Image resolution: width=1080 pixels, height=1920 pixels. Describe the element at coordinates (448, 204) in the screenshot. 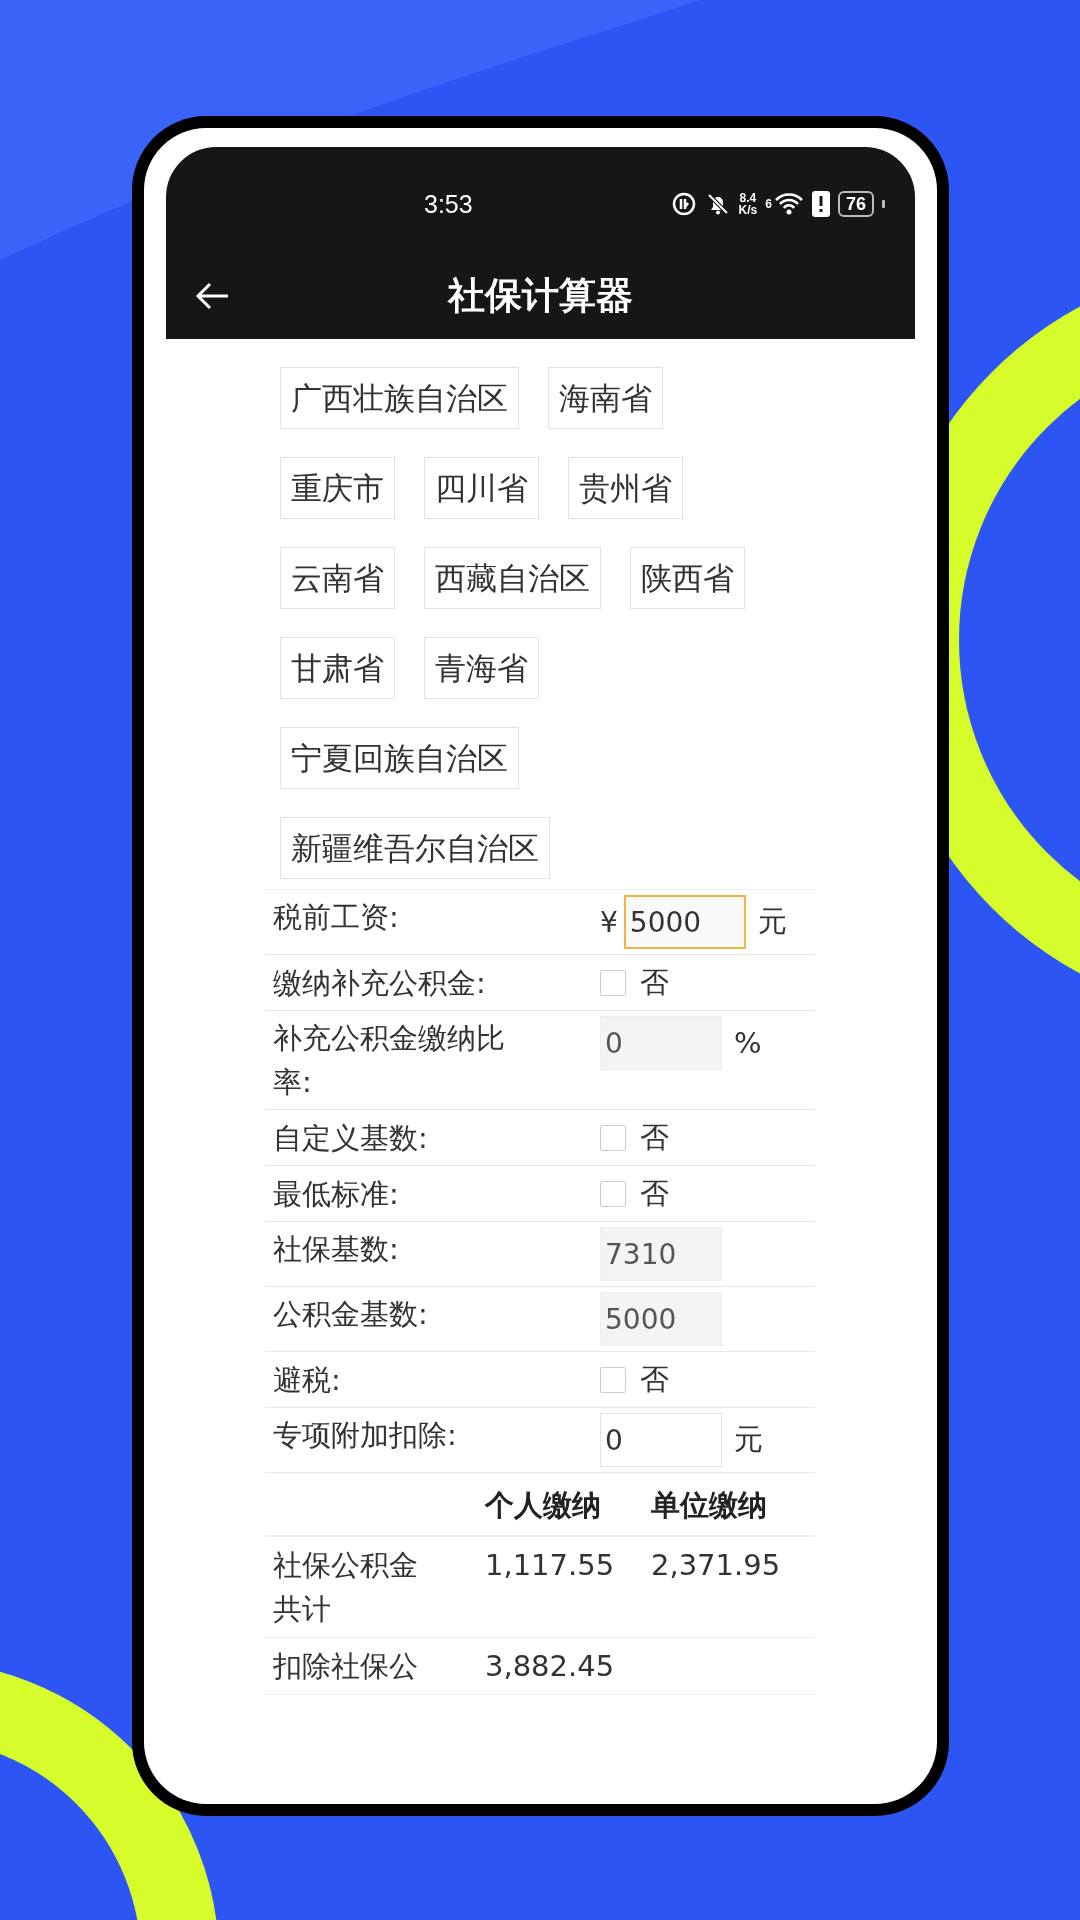

I see `status-time: 3:53` at that location.